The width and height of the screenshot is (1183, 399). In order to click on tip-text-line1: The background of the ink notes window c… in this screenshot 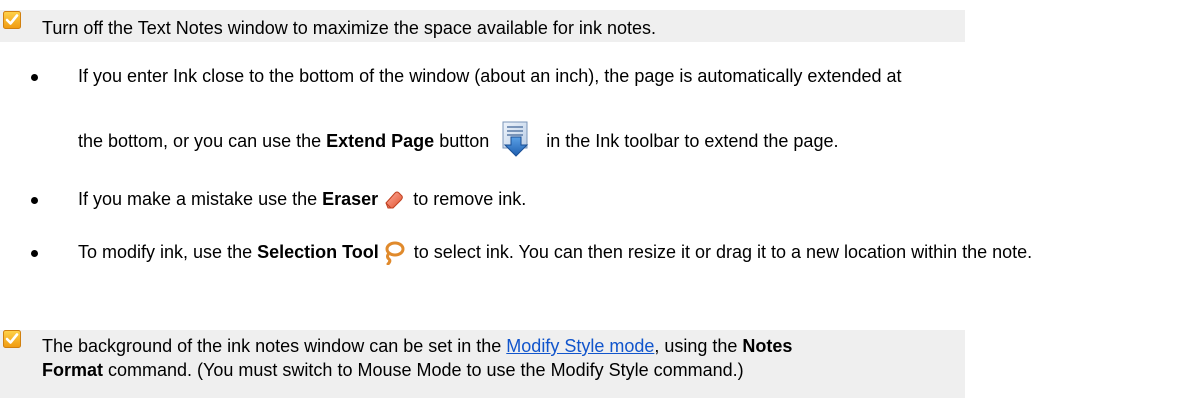, I will do `click(417, 346)`.